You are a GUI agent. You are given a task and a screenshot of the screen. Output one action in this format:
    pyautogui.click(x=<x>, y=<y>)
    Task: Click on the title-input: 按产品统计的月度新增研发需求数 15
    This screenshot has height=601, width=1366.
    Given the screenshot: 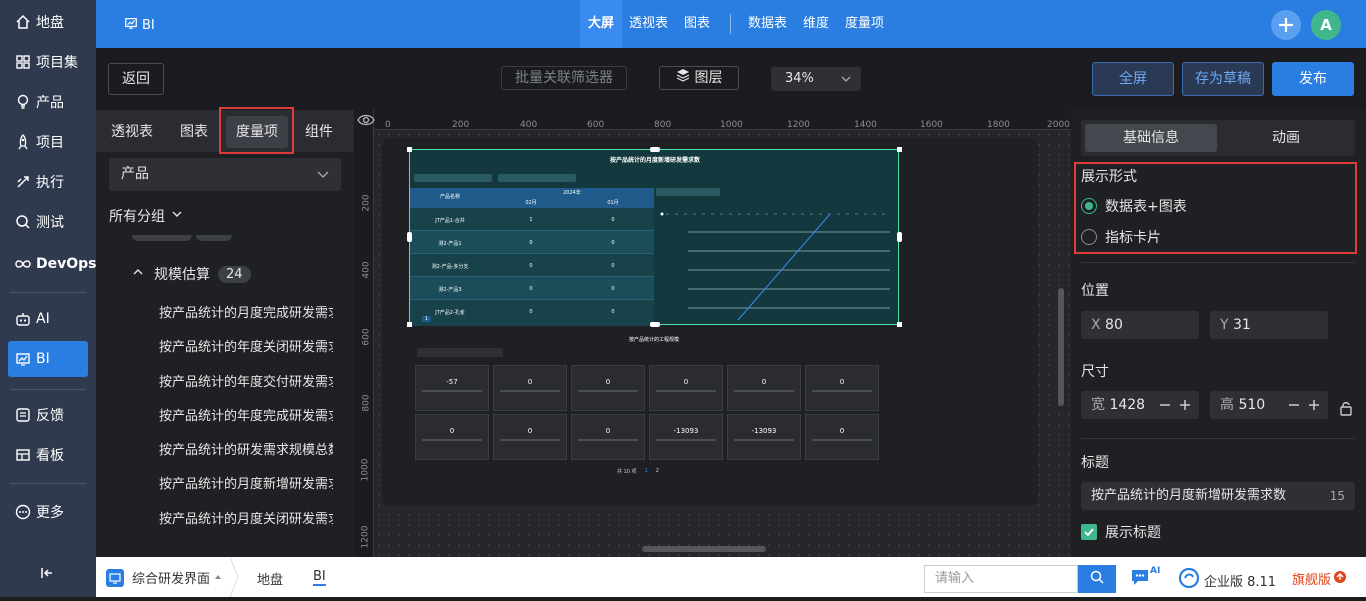 What is the action you would take?
    pyautogui.click(x=1218, y=496)
    